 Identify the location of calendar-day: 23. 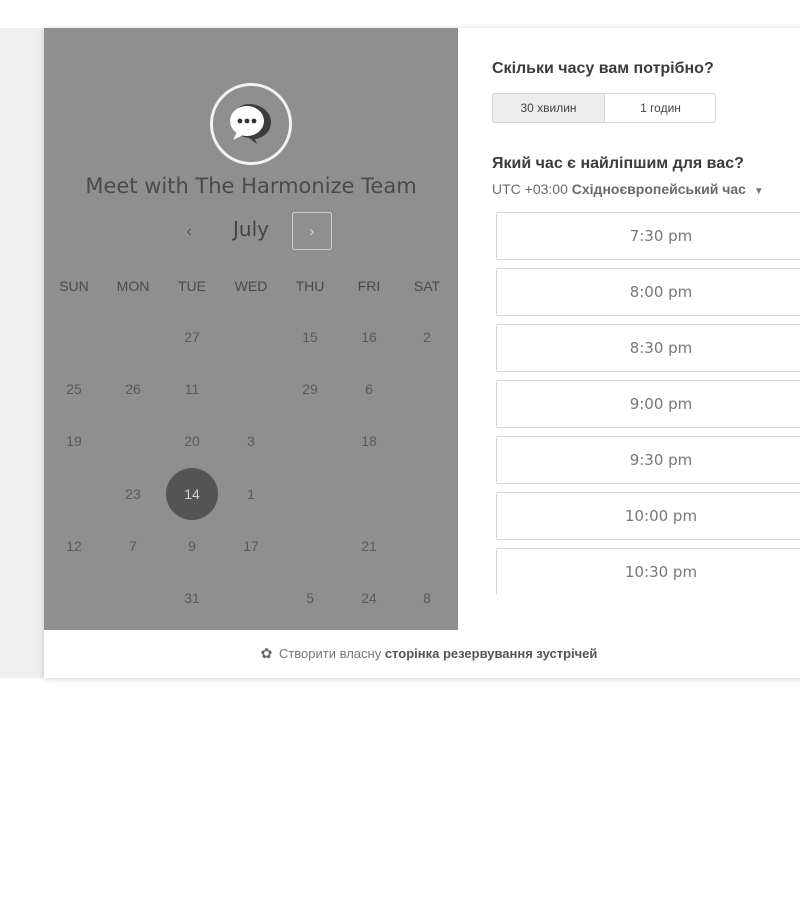
(133, 494).